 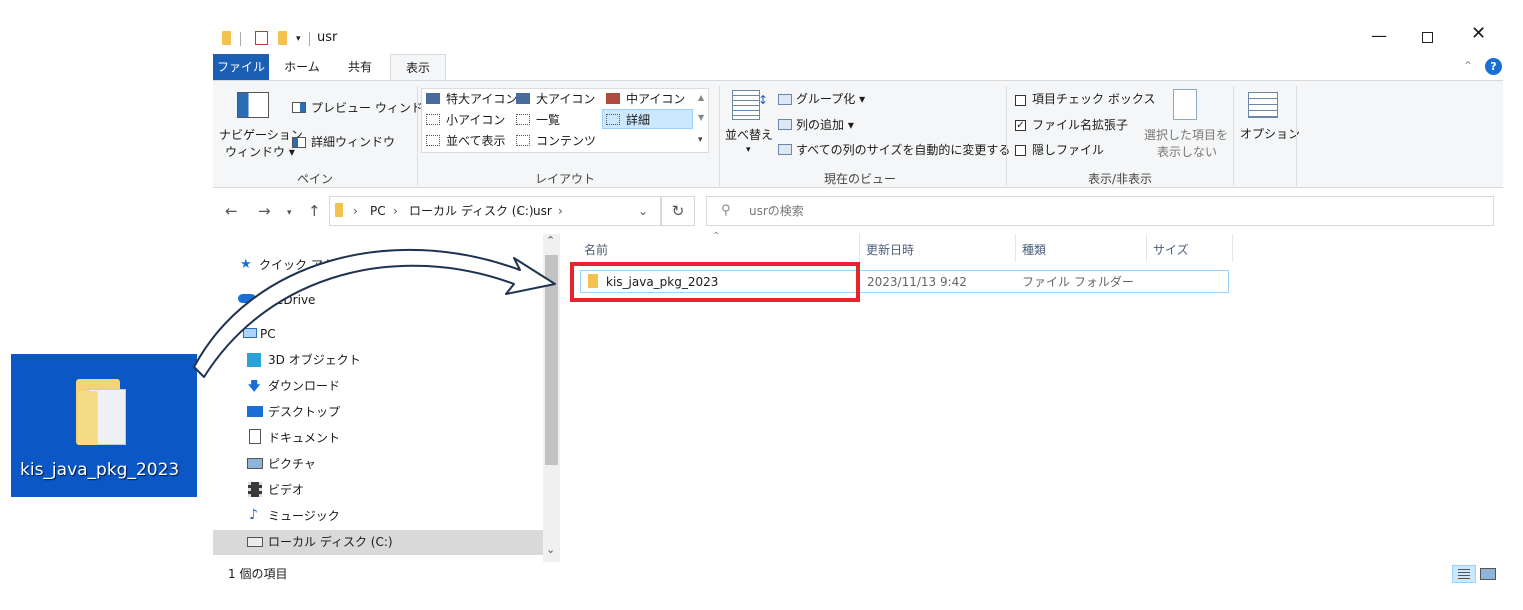 I want to click on large-icons-view-icon, so click(x=1488, y=574).